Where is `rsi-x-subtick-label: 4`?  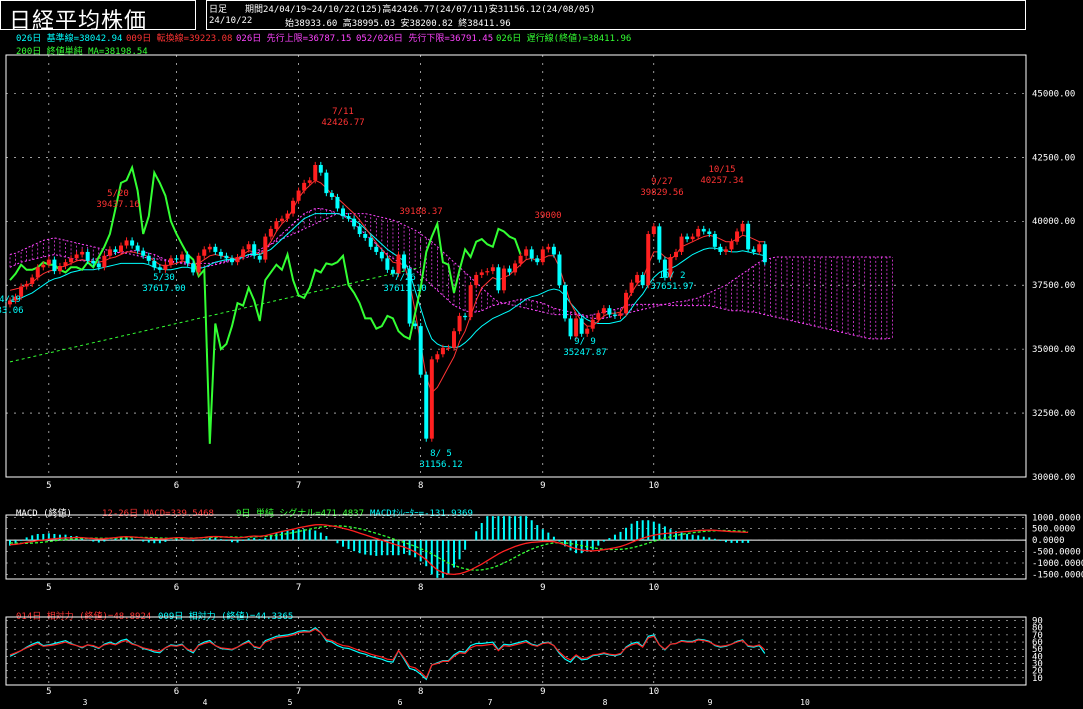 rsi-x-subtick-label: 4 is located at coordinates (205, 702).